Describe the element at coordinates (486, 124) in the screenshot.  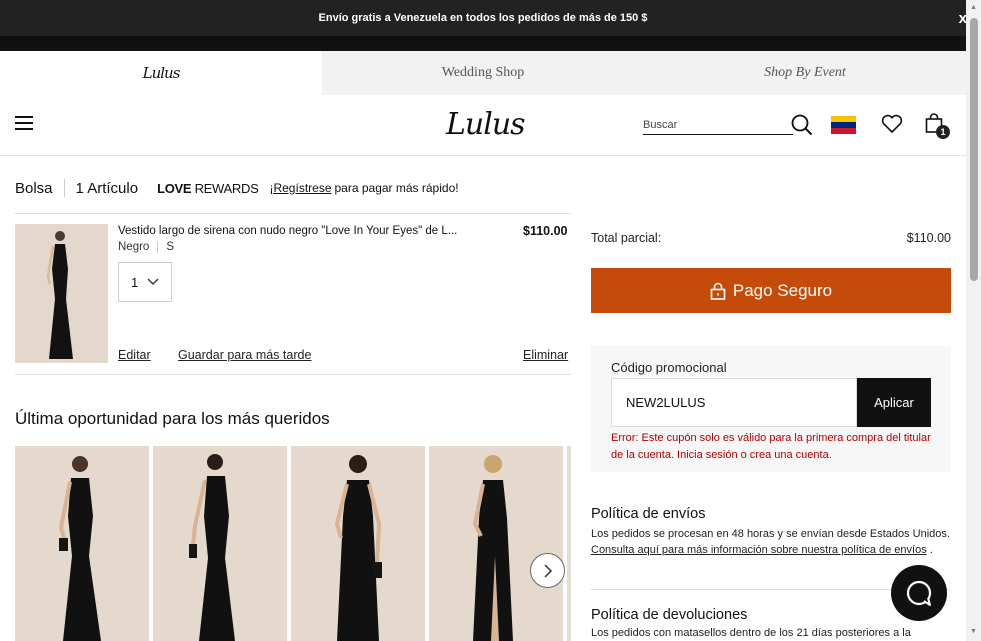
I see `site-logo: Lulus` at that location.